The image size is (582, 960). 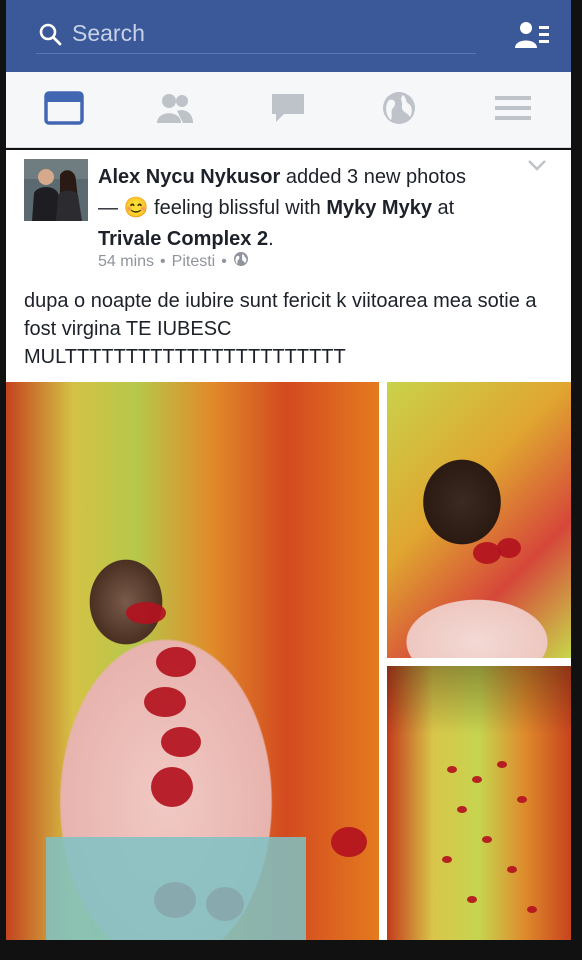 What do you see at coordinates (136, 208) in the screenshot?
I see `feeling-emoji-icon: 😊` at bounding box center [136, 208].